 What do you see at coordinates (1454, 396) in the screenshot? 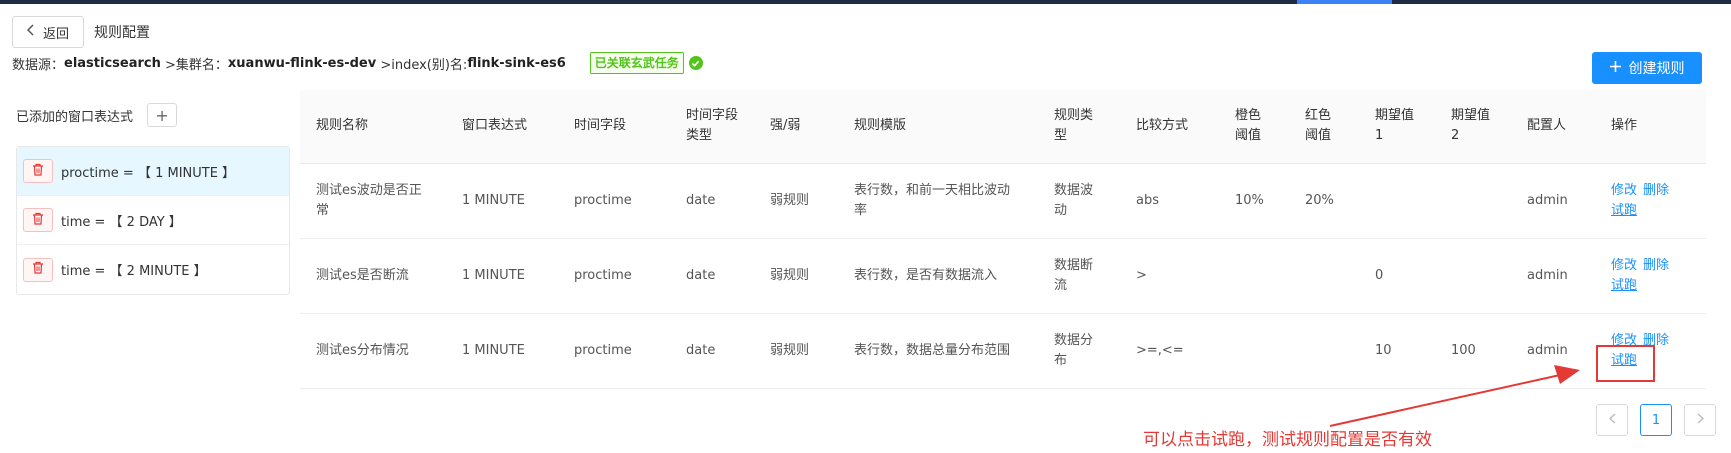
I see `annotation-arrow` at bounding box center [1454, 396].